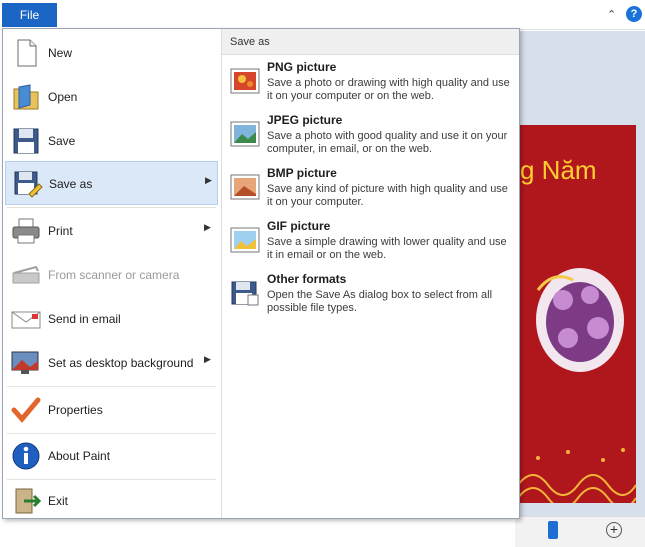 Image resolution: width=645 pixels, height=547 pixels. What do you see at coordinates (245, 81) in the screenshot?
I see `png-picture-icon` at bounding box center [245, 81].